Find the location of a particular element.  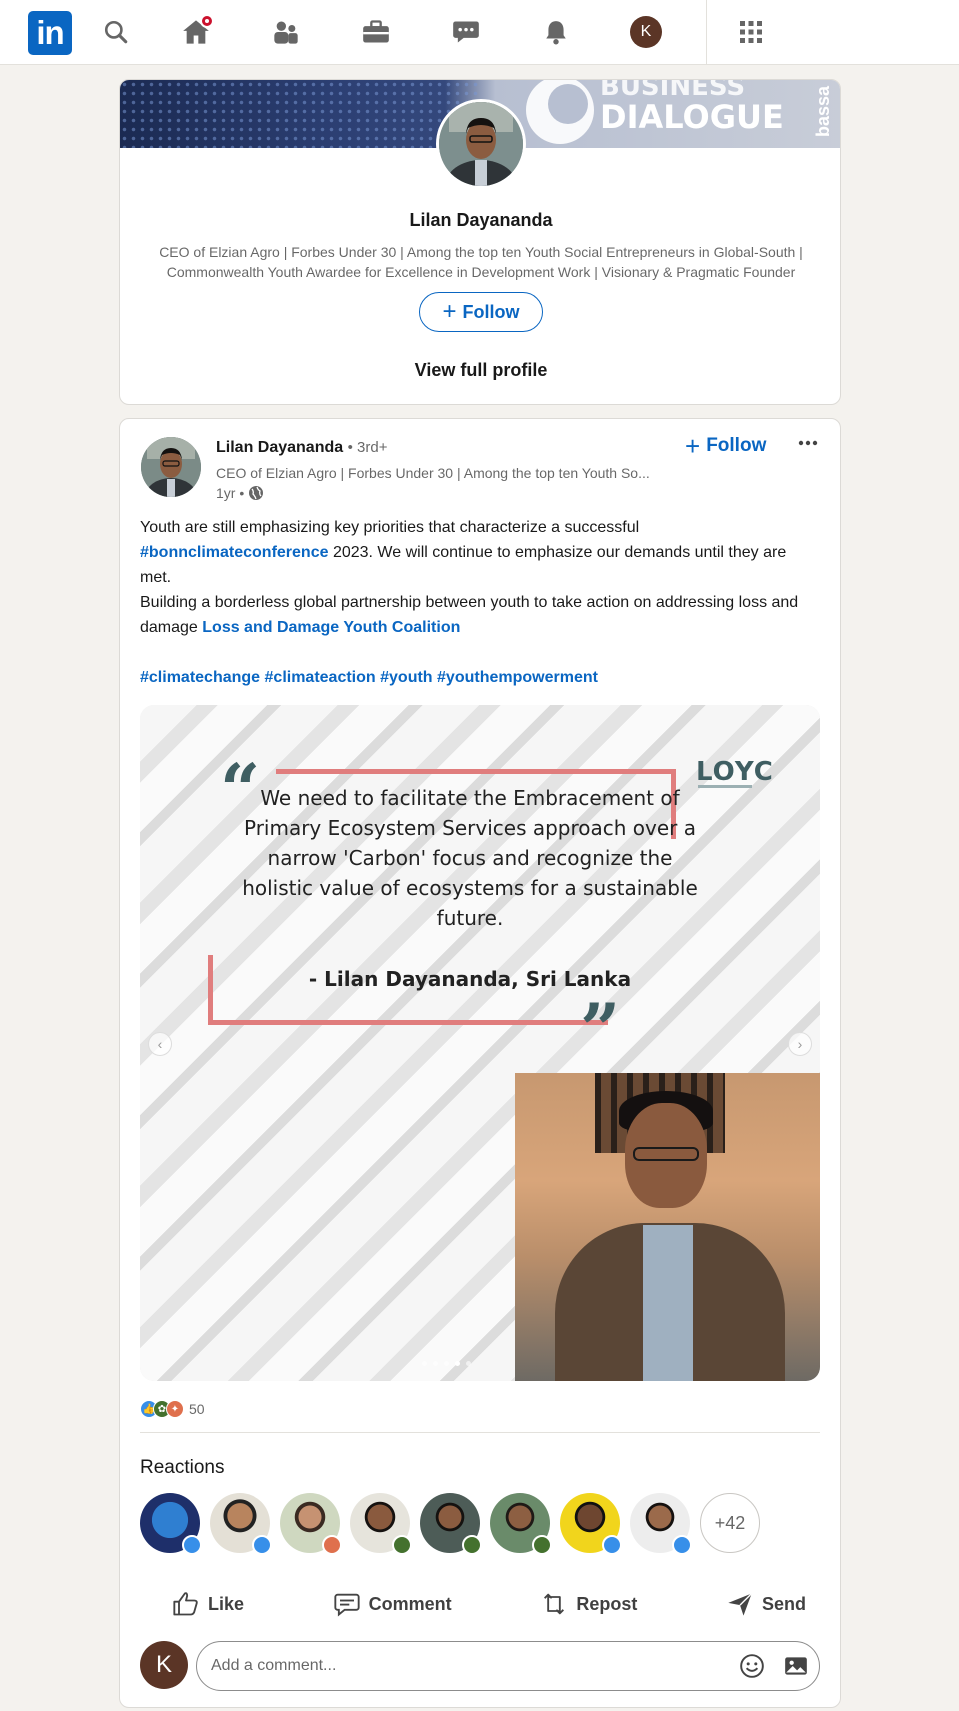

post-timestamp: 1yr • is located at coordinates (240, 493).